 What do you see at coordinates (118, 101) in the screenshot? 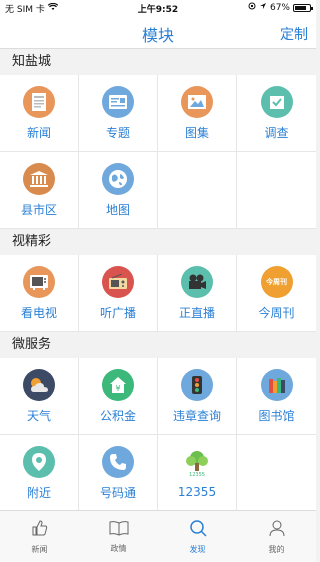
I see `topic-icon` at bounding box center [118, 101].